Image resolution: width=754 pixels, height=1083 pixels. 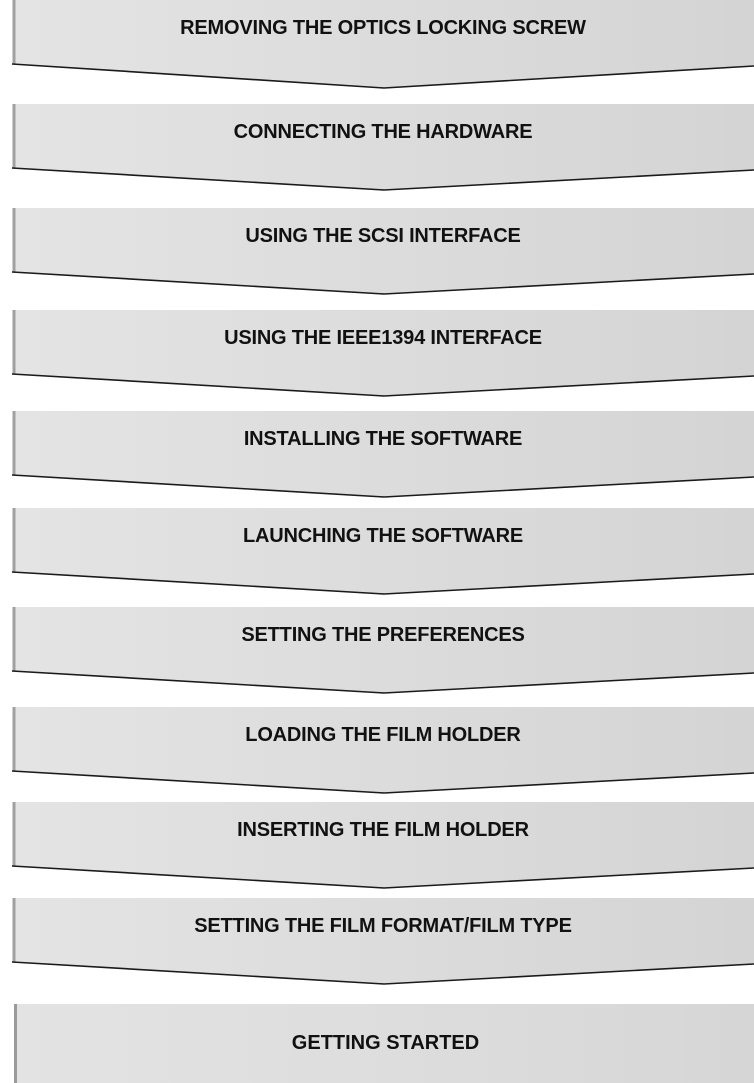 I want to click on final-step-label: GETTING STARTED, so click(x=385, y=1043).